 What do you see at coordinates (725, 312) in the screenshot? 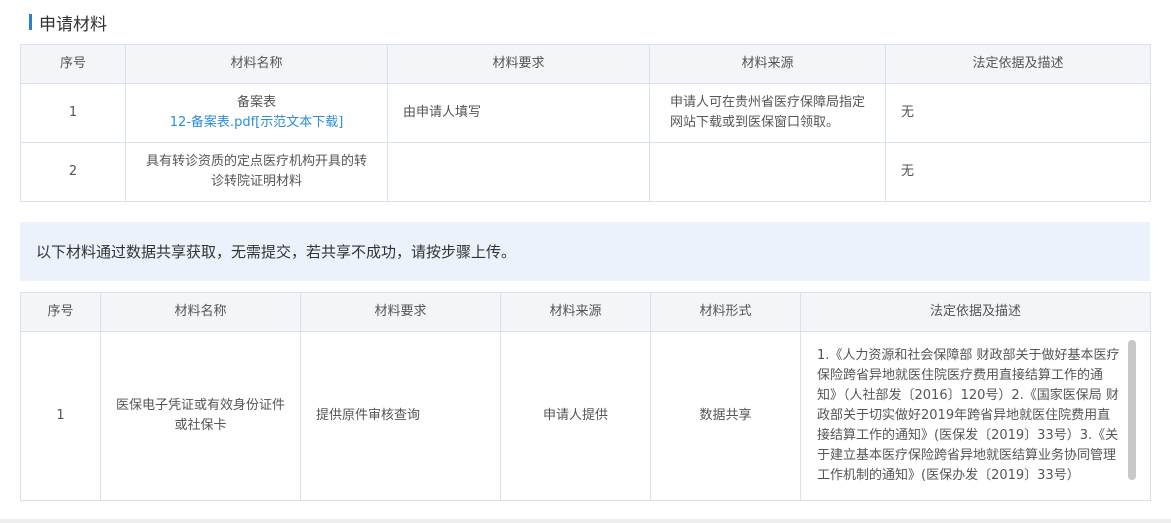
I see `header-form: 材料形式` at bounding box center [725, 312].